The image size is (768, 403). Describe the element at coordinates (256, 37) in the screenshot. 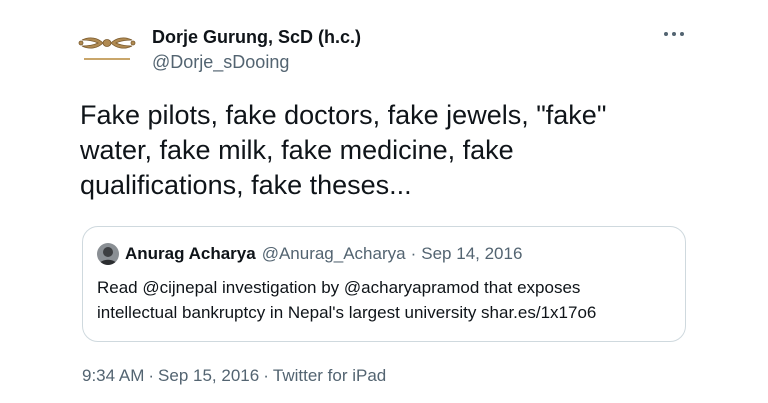

I see `author-display-name: Dorje Gurung, ScD (h.c.)` at that location.